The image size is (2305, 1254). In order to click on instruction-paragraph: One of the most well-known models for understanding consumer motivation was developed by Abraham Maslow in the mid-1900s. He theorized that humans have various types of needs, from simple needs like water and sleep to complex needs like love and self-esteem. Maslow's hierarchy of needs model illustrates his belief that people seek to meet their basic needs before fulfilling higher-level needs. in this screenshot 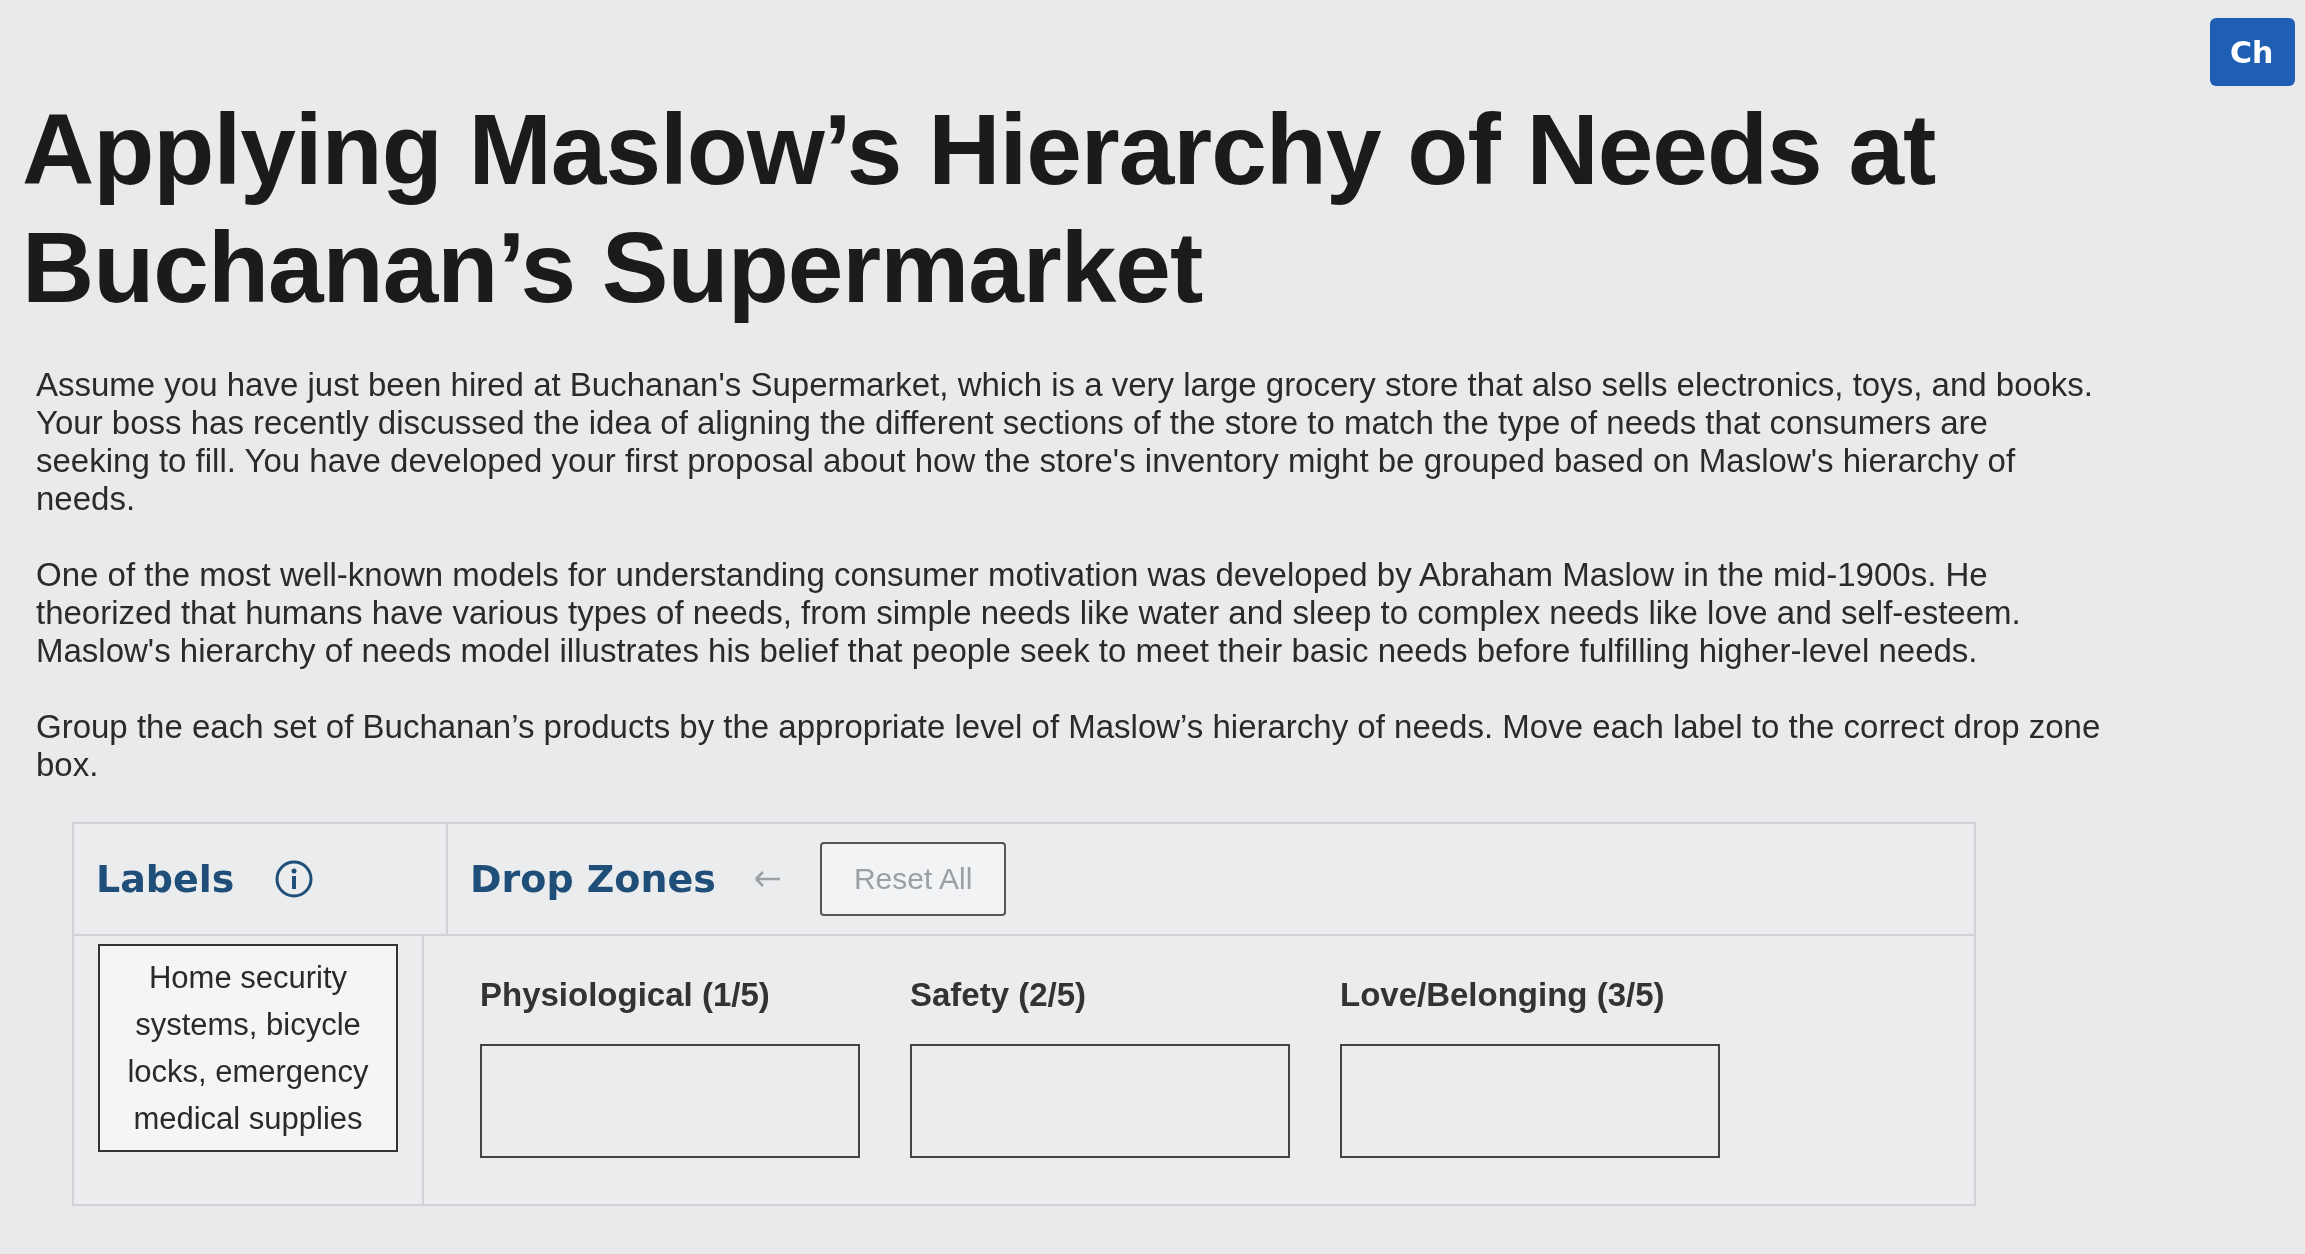, I will do `click(1029, 613)`.